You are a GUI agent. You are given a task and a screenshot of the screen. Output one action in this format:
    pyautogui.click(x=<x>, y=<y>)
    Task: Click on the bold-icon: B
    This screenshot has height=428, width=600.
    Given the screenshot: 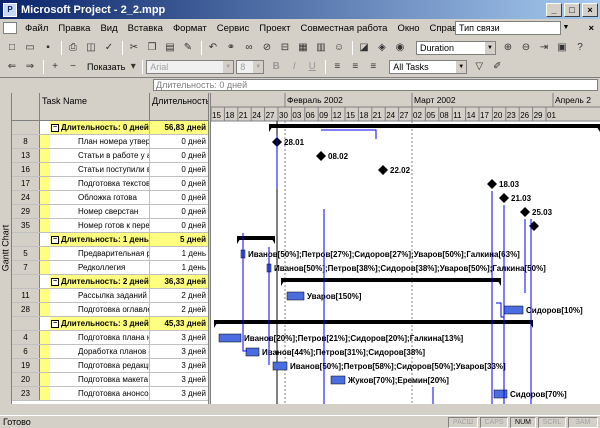 What is the action you would take?
    pyautogui.click(x=276, y=66)
    